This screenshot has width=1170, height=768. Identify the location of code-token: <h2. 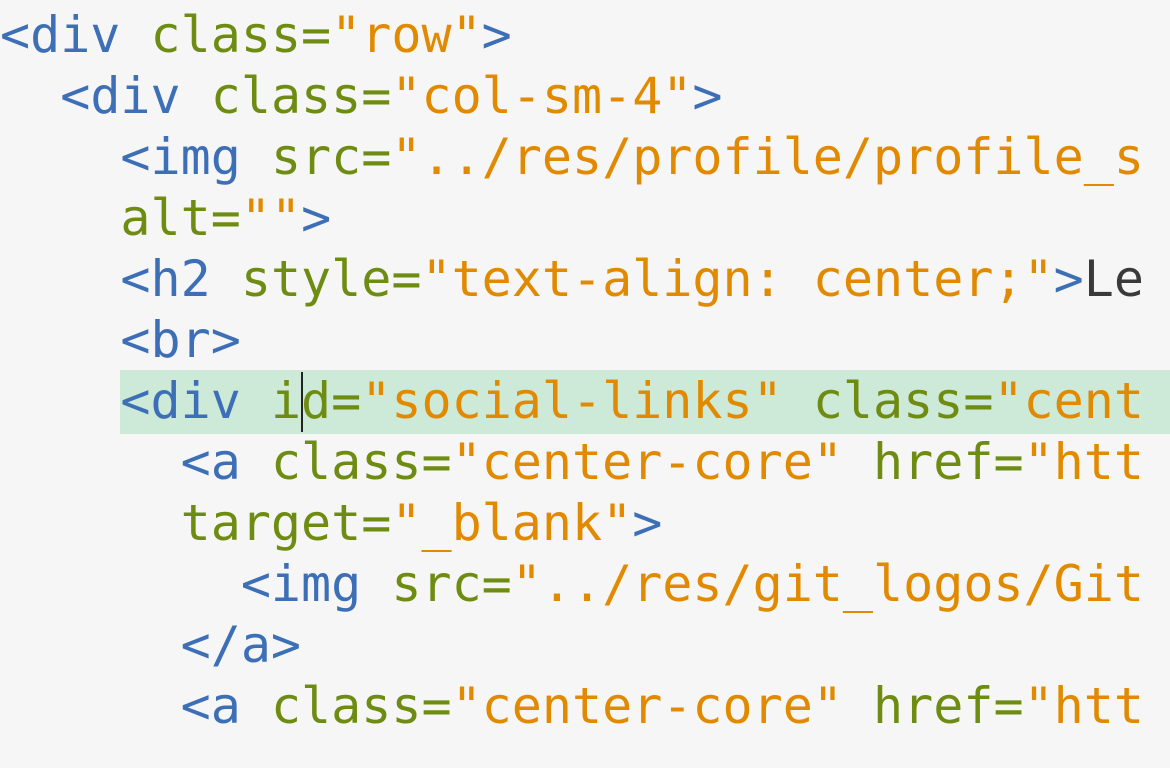
(165, 279).